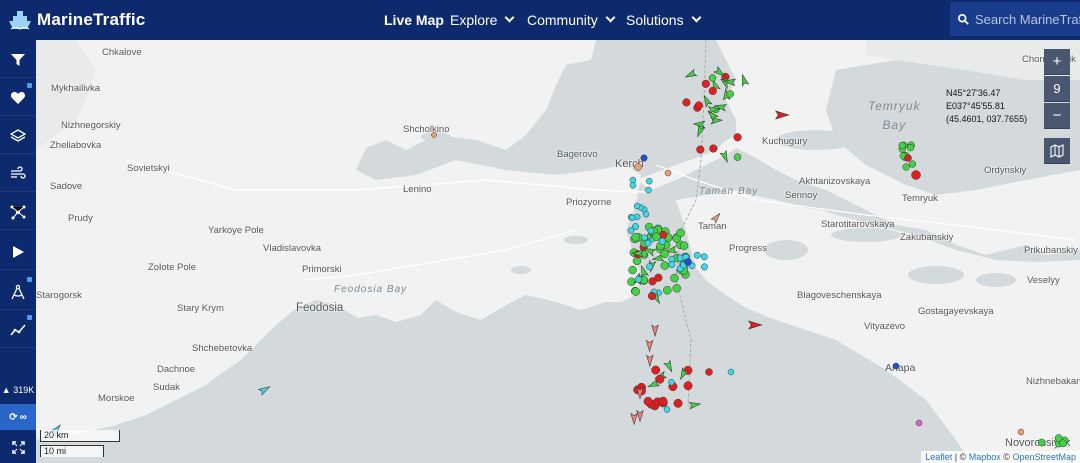 This screenshot has width=1080, height=463. I want to click on map-attribution: Leaflet | © Mapbox © OpenStreetMap, so click(1000, 457).